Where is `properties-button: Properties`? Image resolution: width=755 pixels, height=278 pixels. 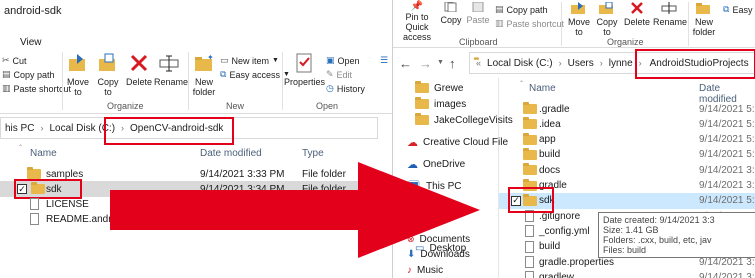 properties-button: Properties is located at coordinates (304, 69).